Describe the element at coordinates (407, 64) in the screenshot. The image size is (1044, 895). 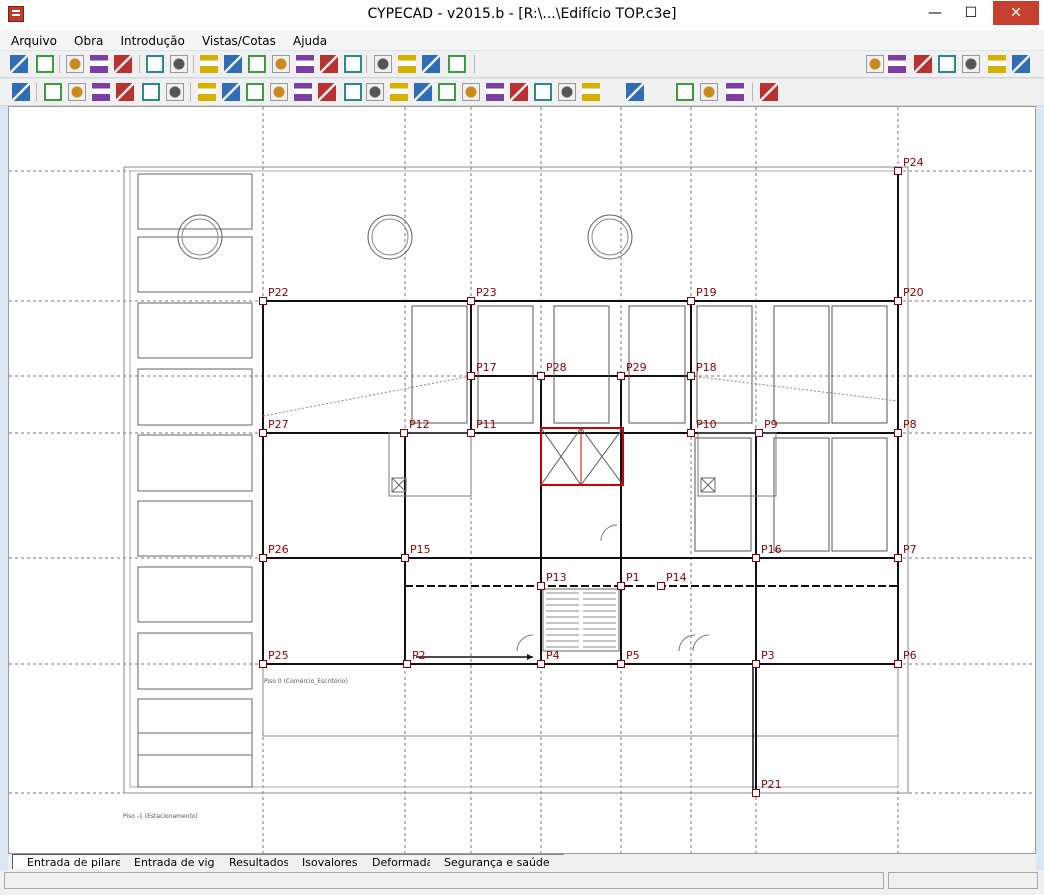
I see `axis-icon` at that location.